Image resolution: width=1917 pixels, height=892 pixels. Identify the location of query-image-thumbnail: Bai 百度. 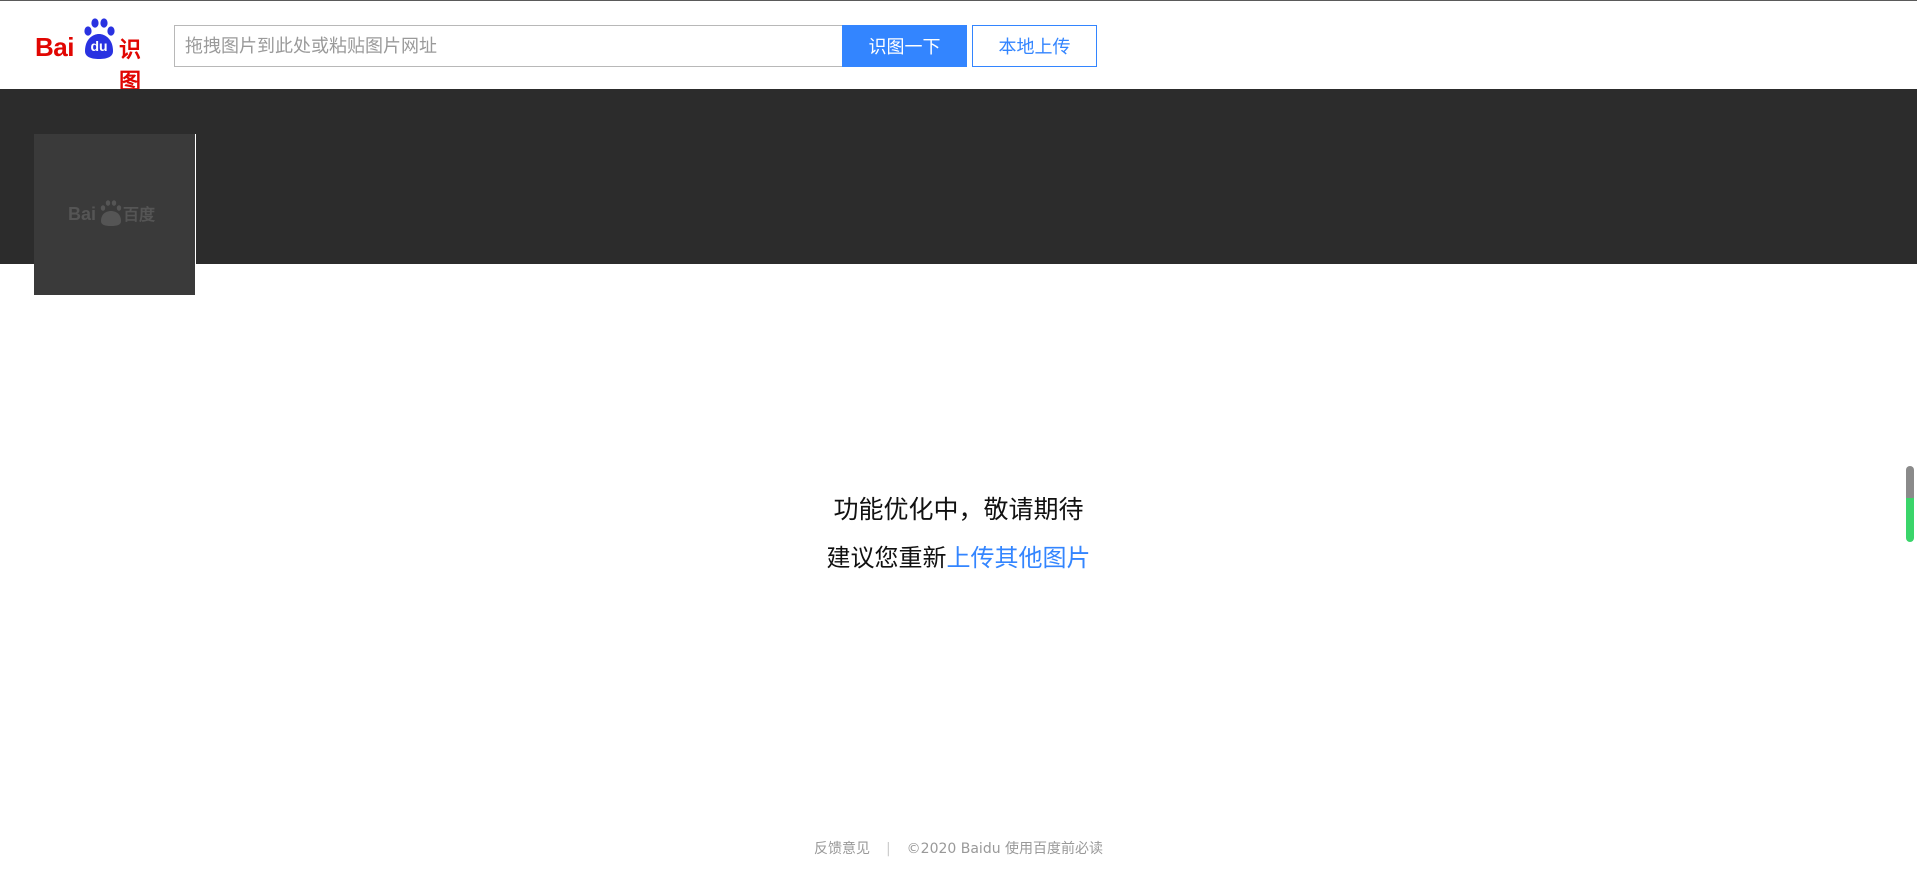
(115, 215).